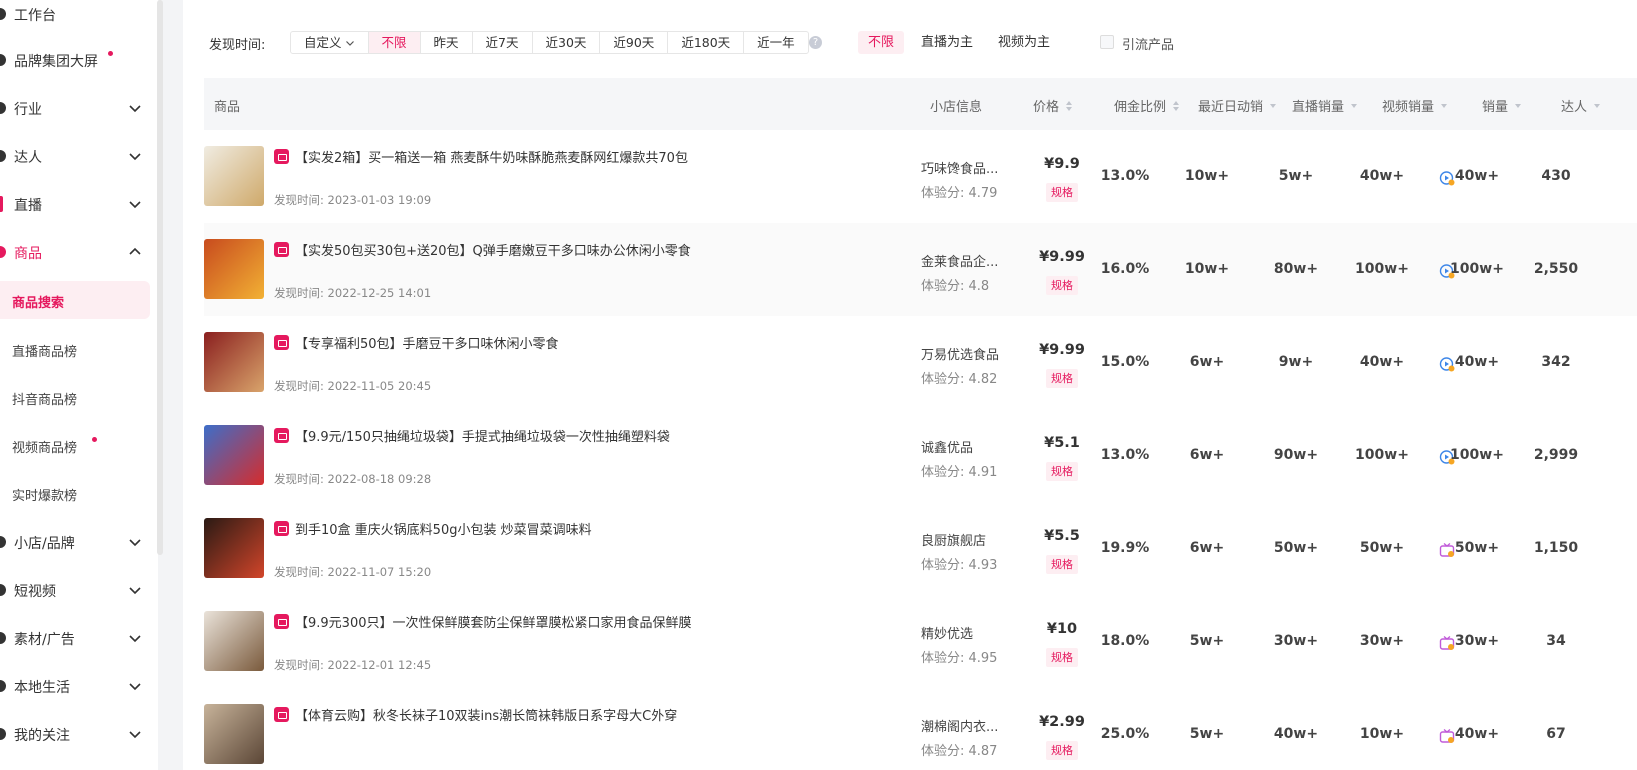 The image size is (1637, 770). Describe the element at coordinates (379, 665) in the screenshot. I see `found-time-value: 2022-12-01 12:45` at that location.